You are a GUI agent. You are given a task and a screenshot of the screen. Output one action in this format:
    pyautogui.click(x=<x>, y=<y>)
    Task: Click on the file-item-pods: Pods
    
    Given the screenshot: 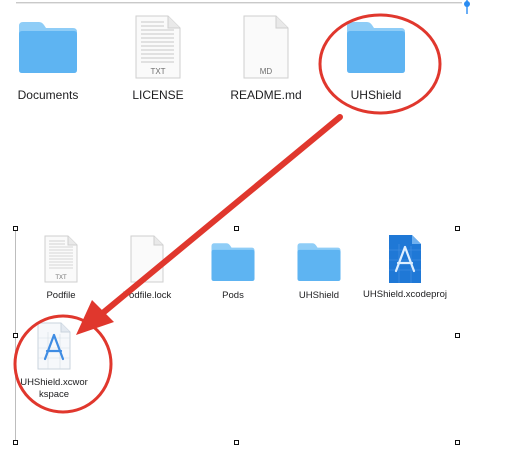 What is the action you would take?
    pyautogui.click(x=233, y=271)
    